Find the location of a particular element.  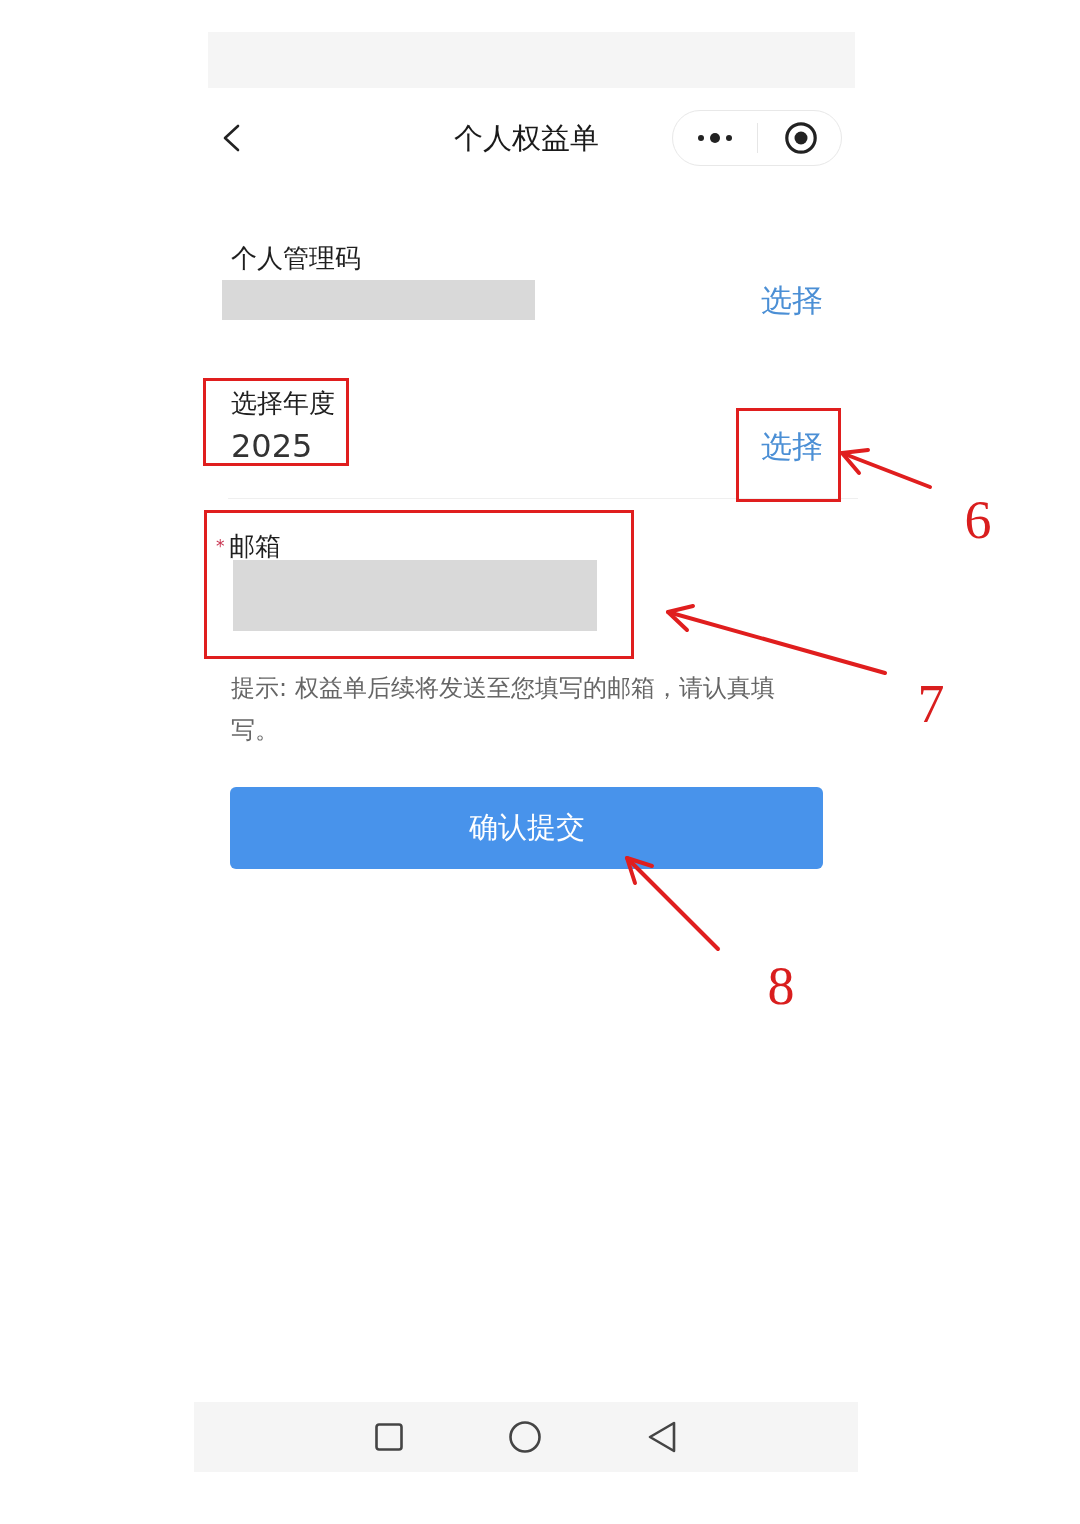

input-field is located at coordinates (415, 595).